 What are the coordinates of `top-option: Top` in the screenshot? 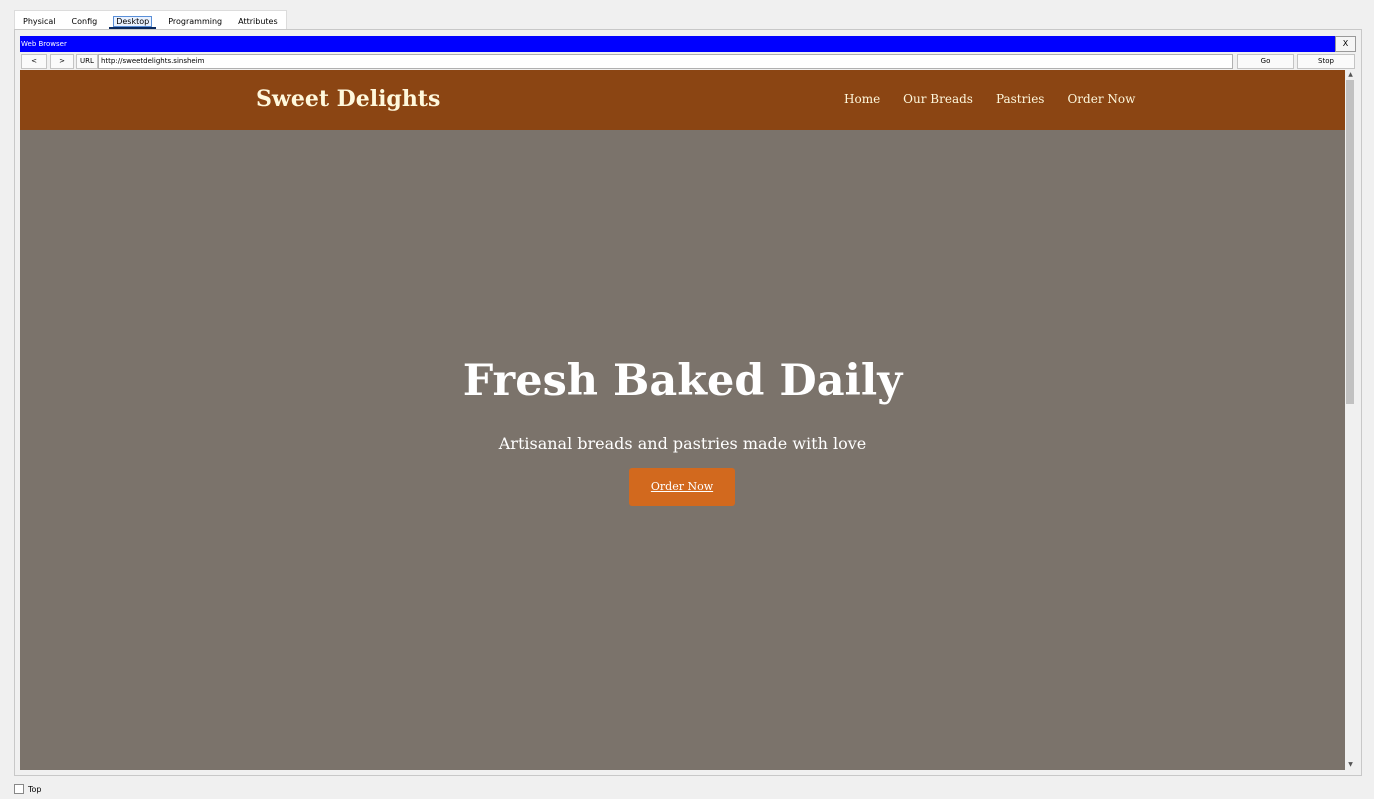 It's located at (28, 789).